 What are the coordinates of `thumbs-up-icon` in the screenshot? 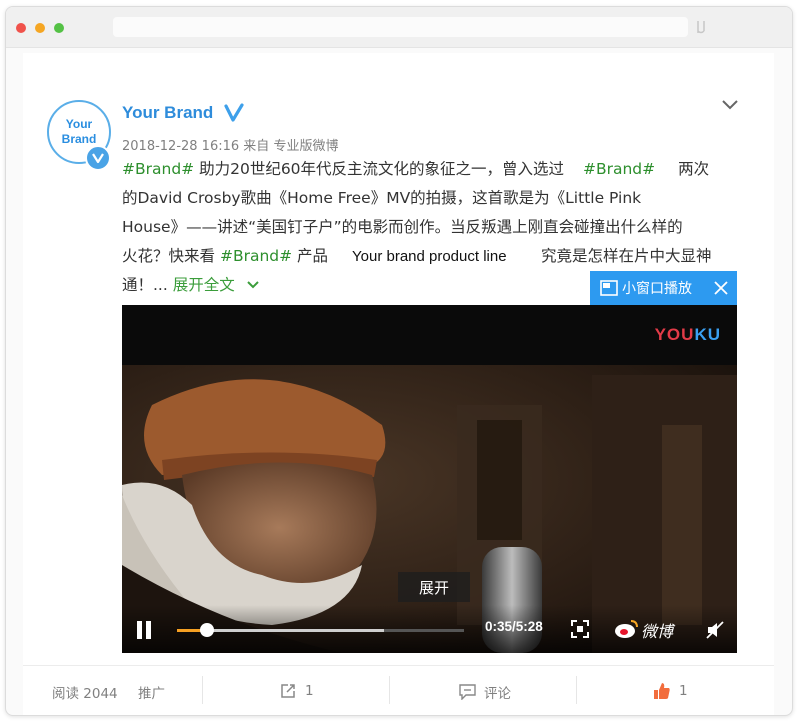 It's located at (662, 691).